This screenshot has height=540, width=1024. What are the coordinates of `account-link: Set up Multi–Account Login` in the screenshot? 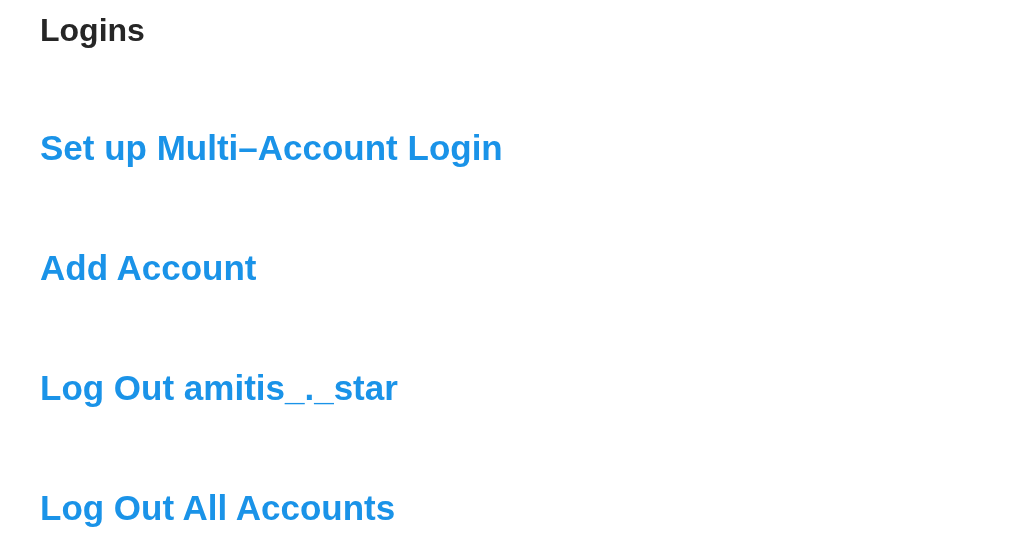 It's located at (271, 148).